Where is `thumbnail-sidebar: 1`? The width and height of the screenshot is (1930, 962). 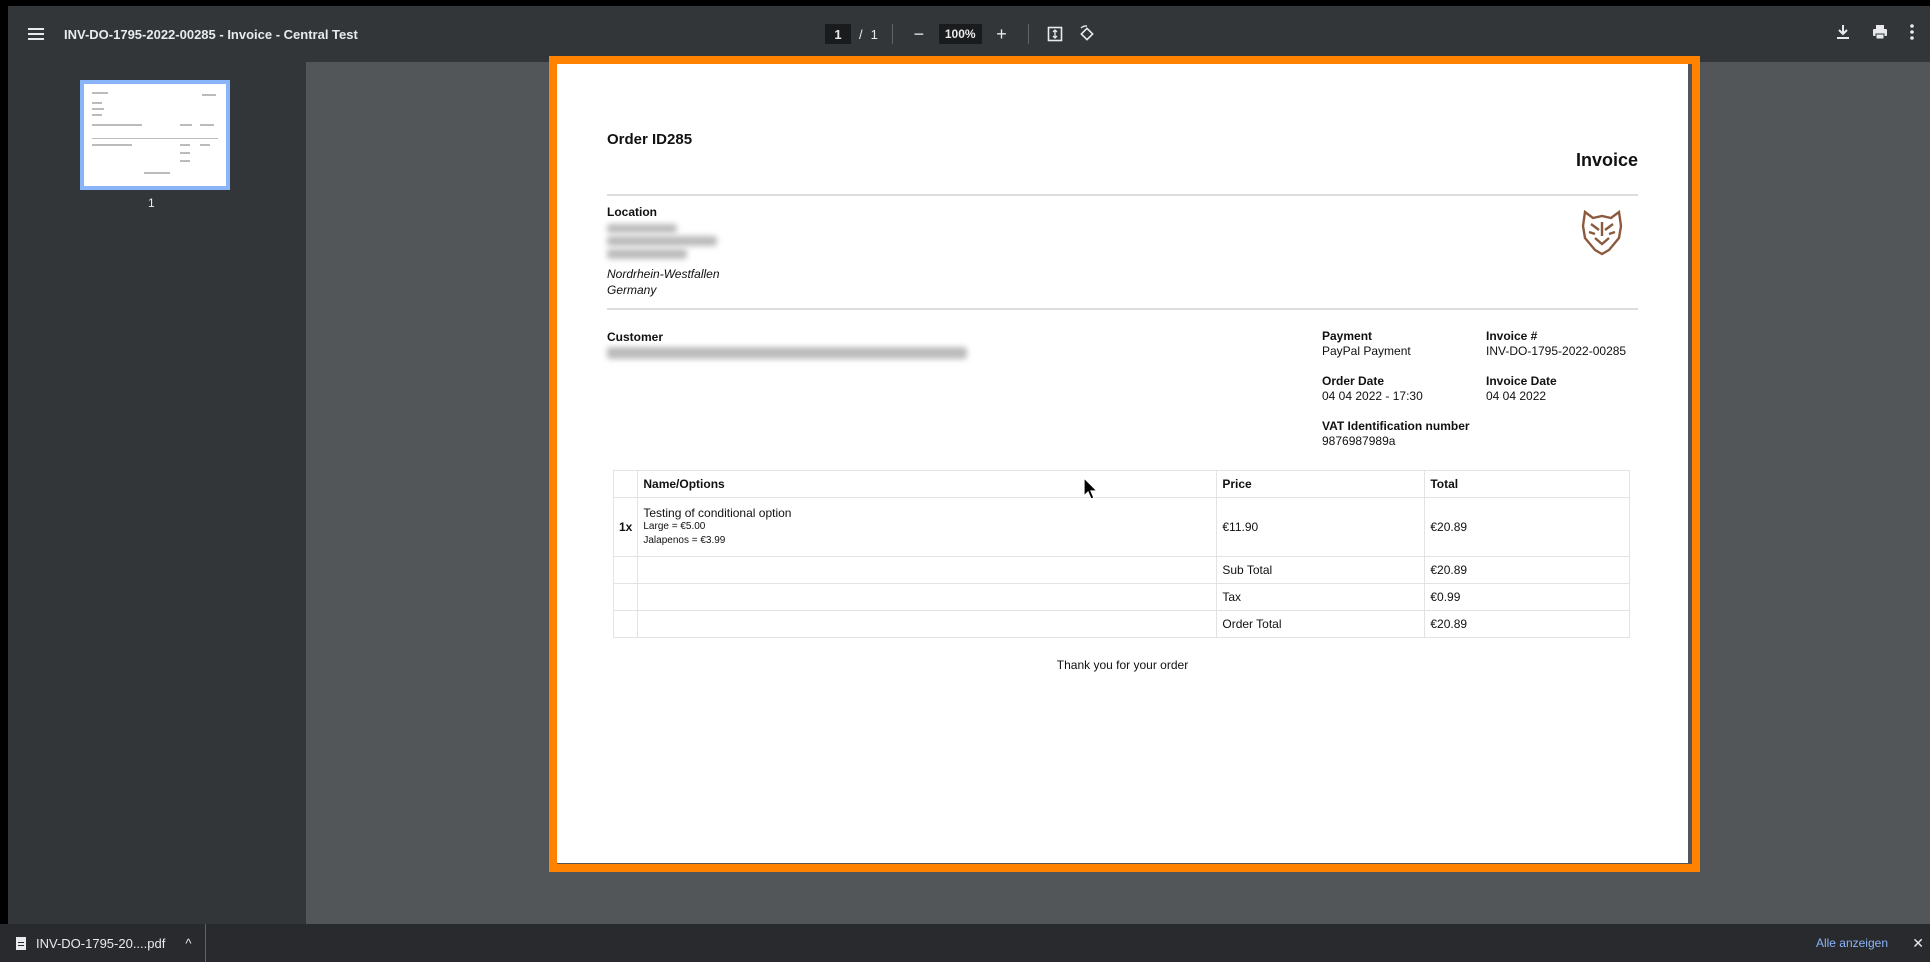 thumbnail-sidebar: 1 is located at coordinates (157, 493).